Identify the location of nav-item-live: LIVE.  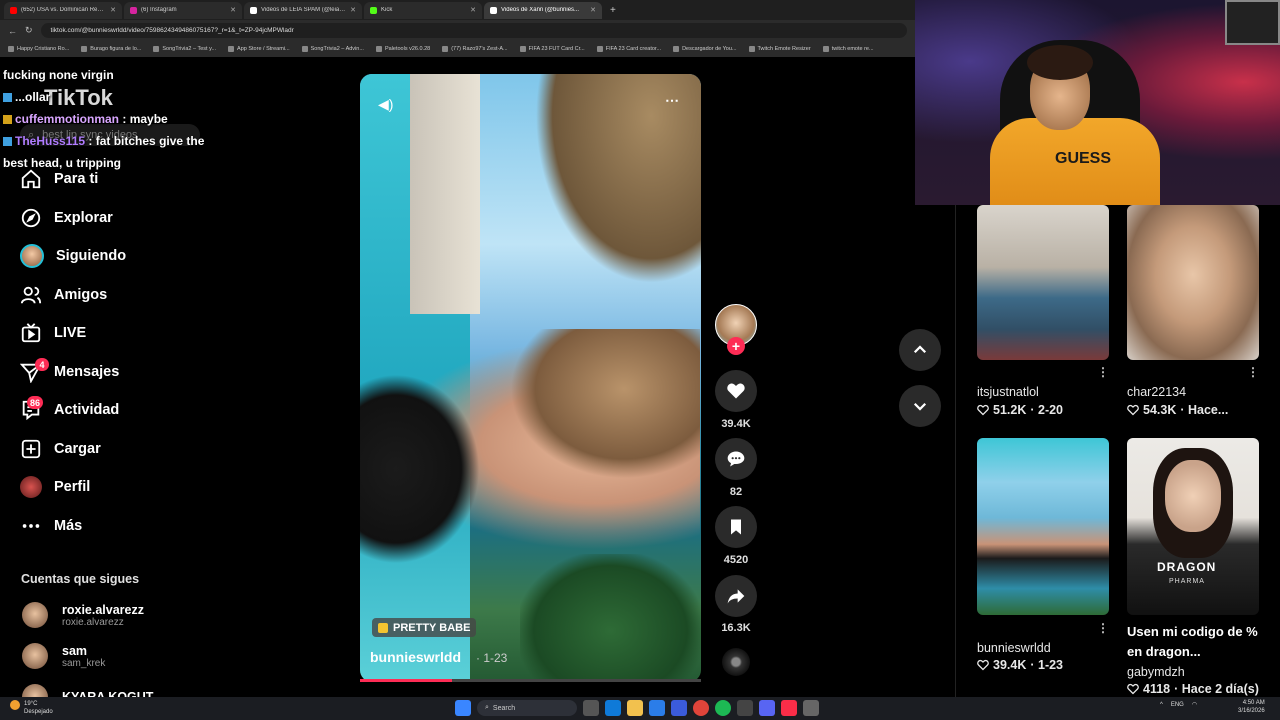
(53, 333).